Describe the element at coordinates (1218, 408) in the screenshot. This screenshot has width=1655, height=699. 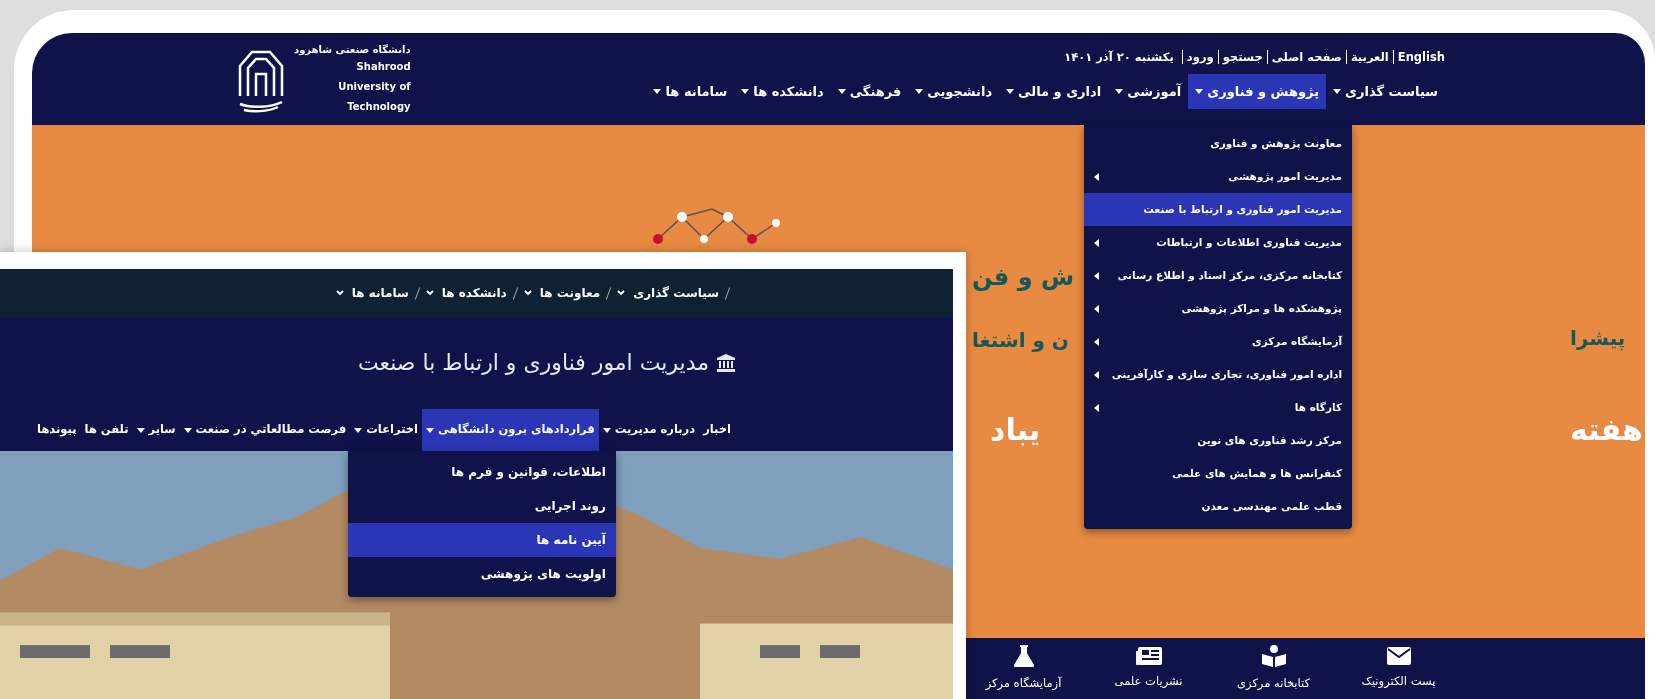
I see `dropdown-item: کارگاه ها` at that location.